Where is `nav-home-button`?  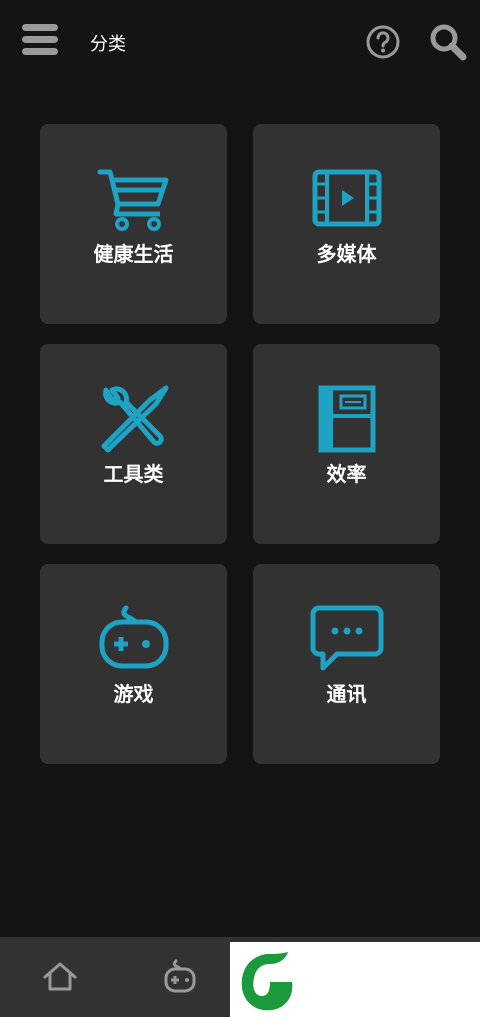 nav-home-button is located at coordinates (60, 977).